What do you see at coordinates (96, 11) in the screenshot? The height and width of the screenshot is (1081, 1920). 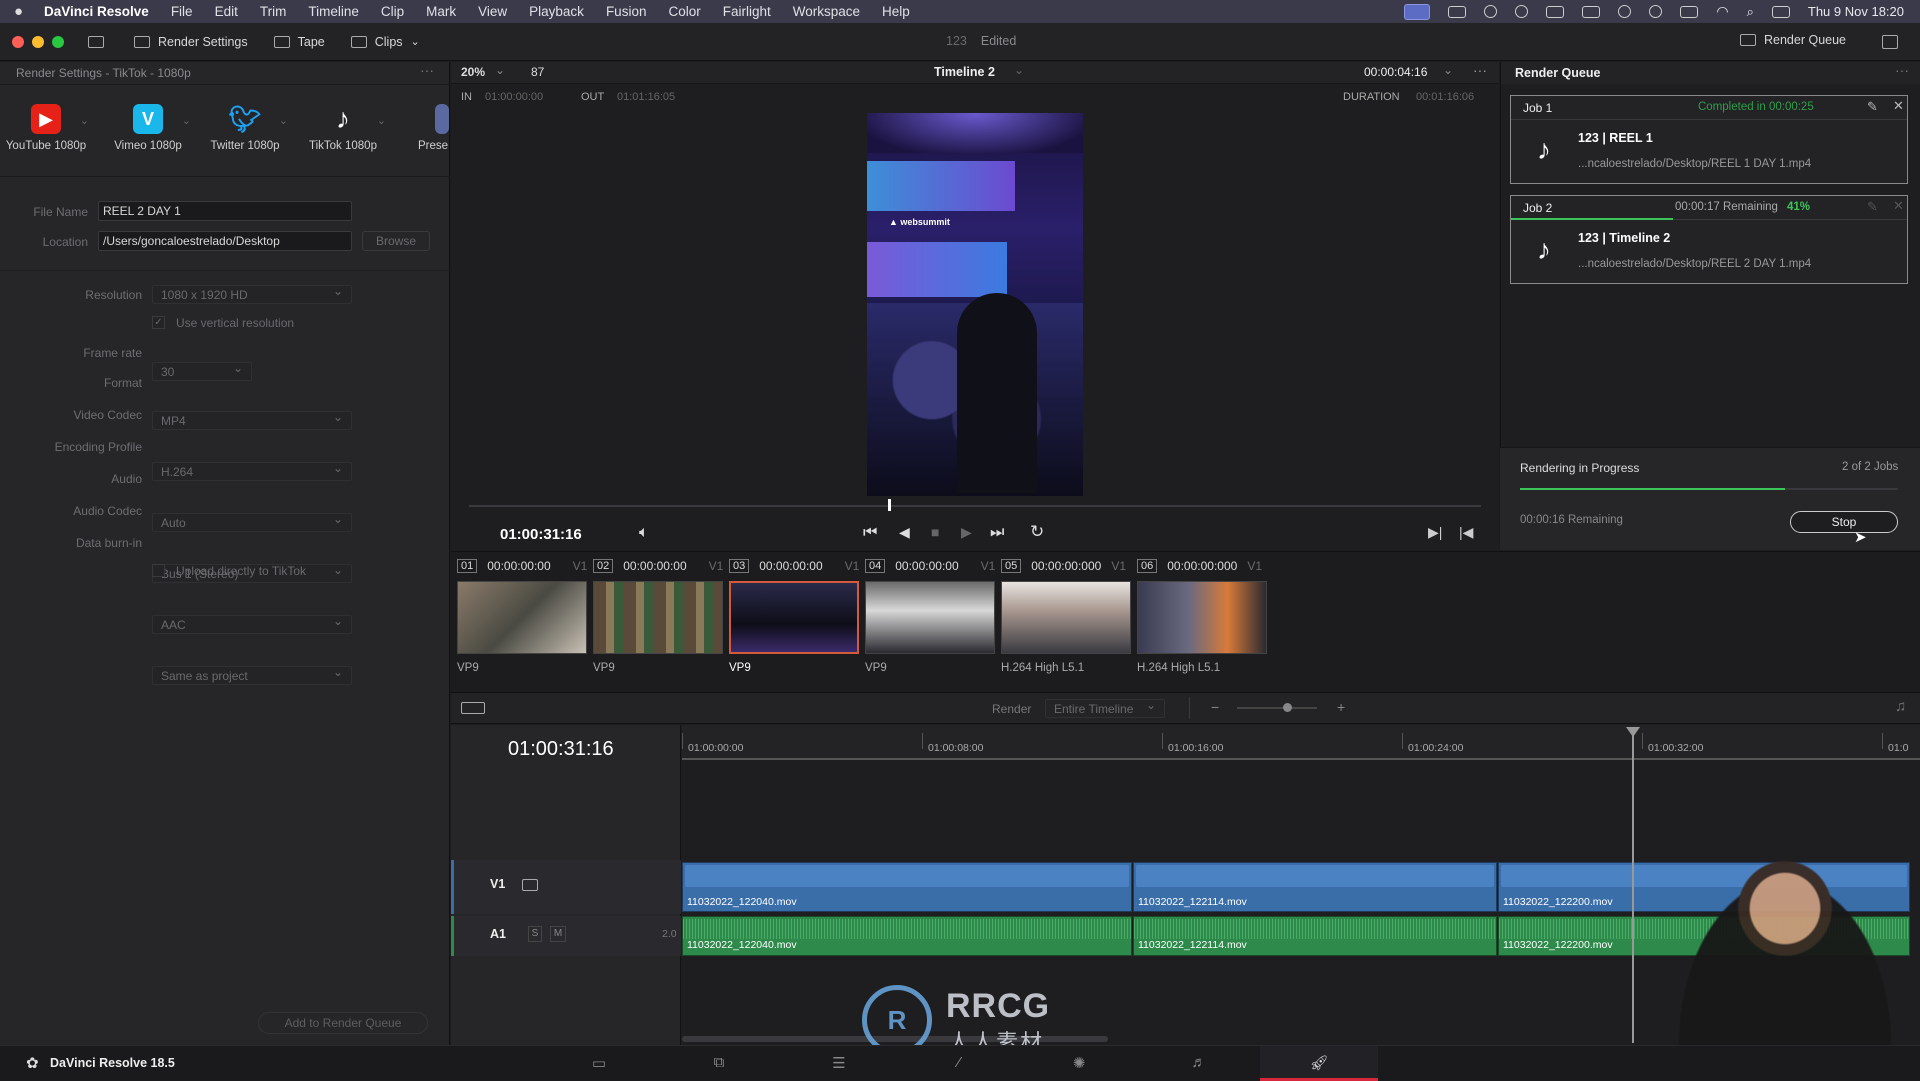 I see `app-menu: DaVinci Resolve` at bounding box center [96, 11].